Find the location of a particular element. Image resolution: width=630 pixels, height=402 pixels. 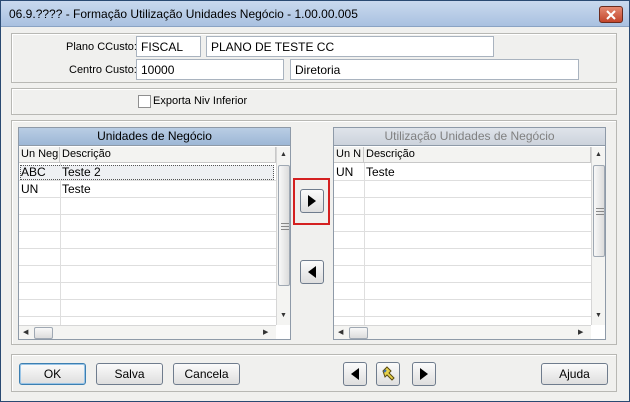

plano-ccusto-label: Plano CCusto: is located at coordinates (101, 47).